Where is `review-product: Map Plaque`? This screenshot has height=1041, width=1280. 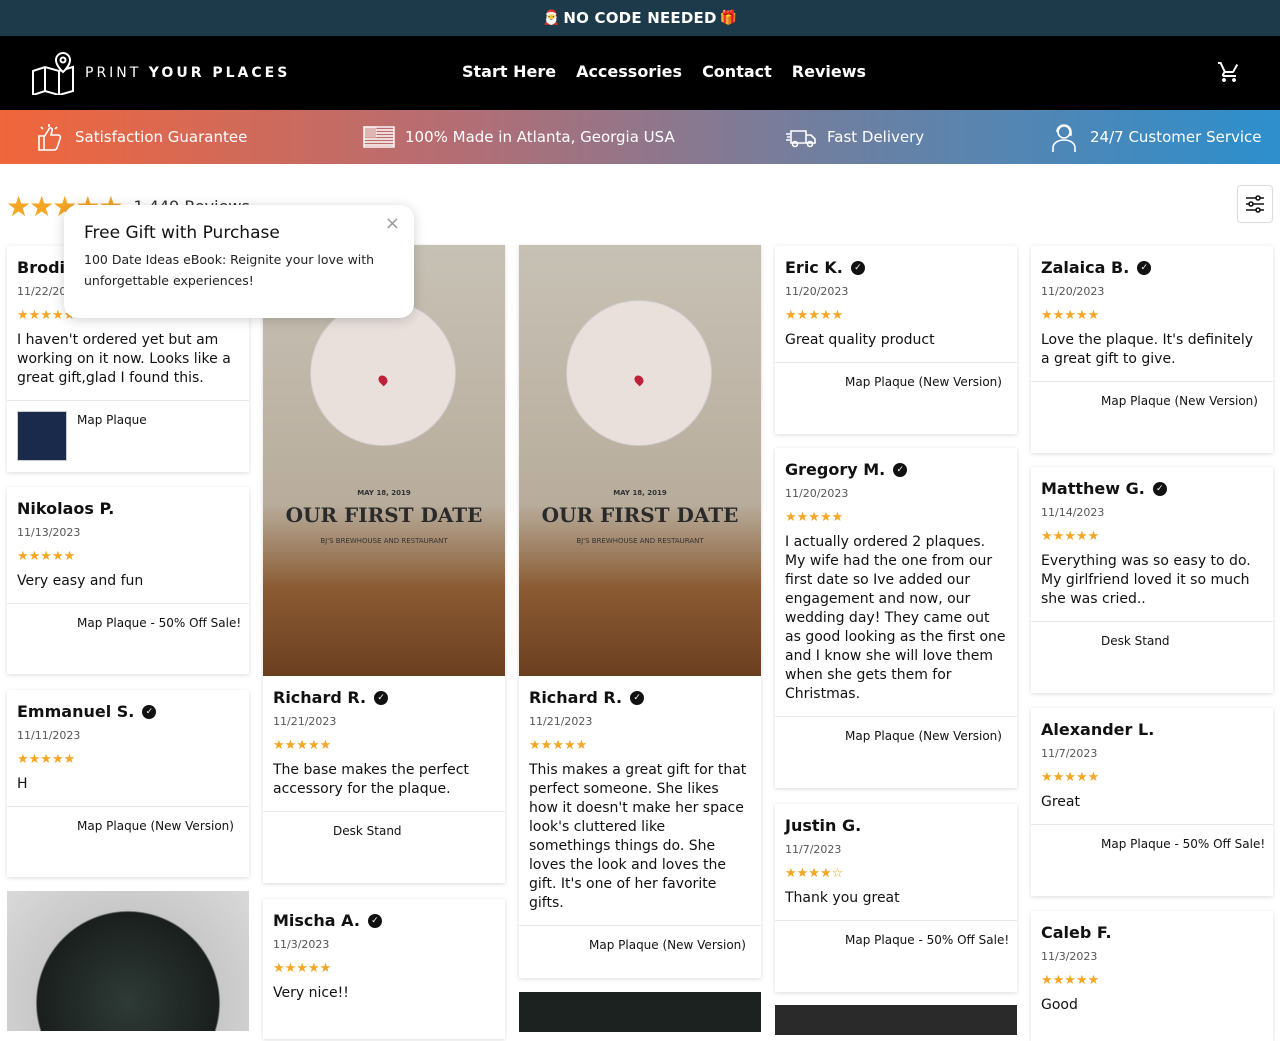 review-product: Map Plaque is located at coordinates (128, 435).